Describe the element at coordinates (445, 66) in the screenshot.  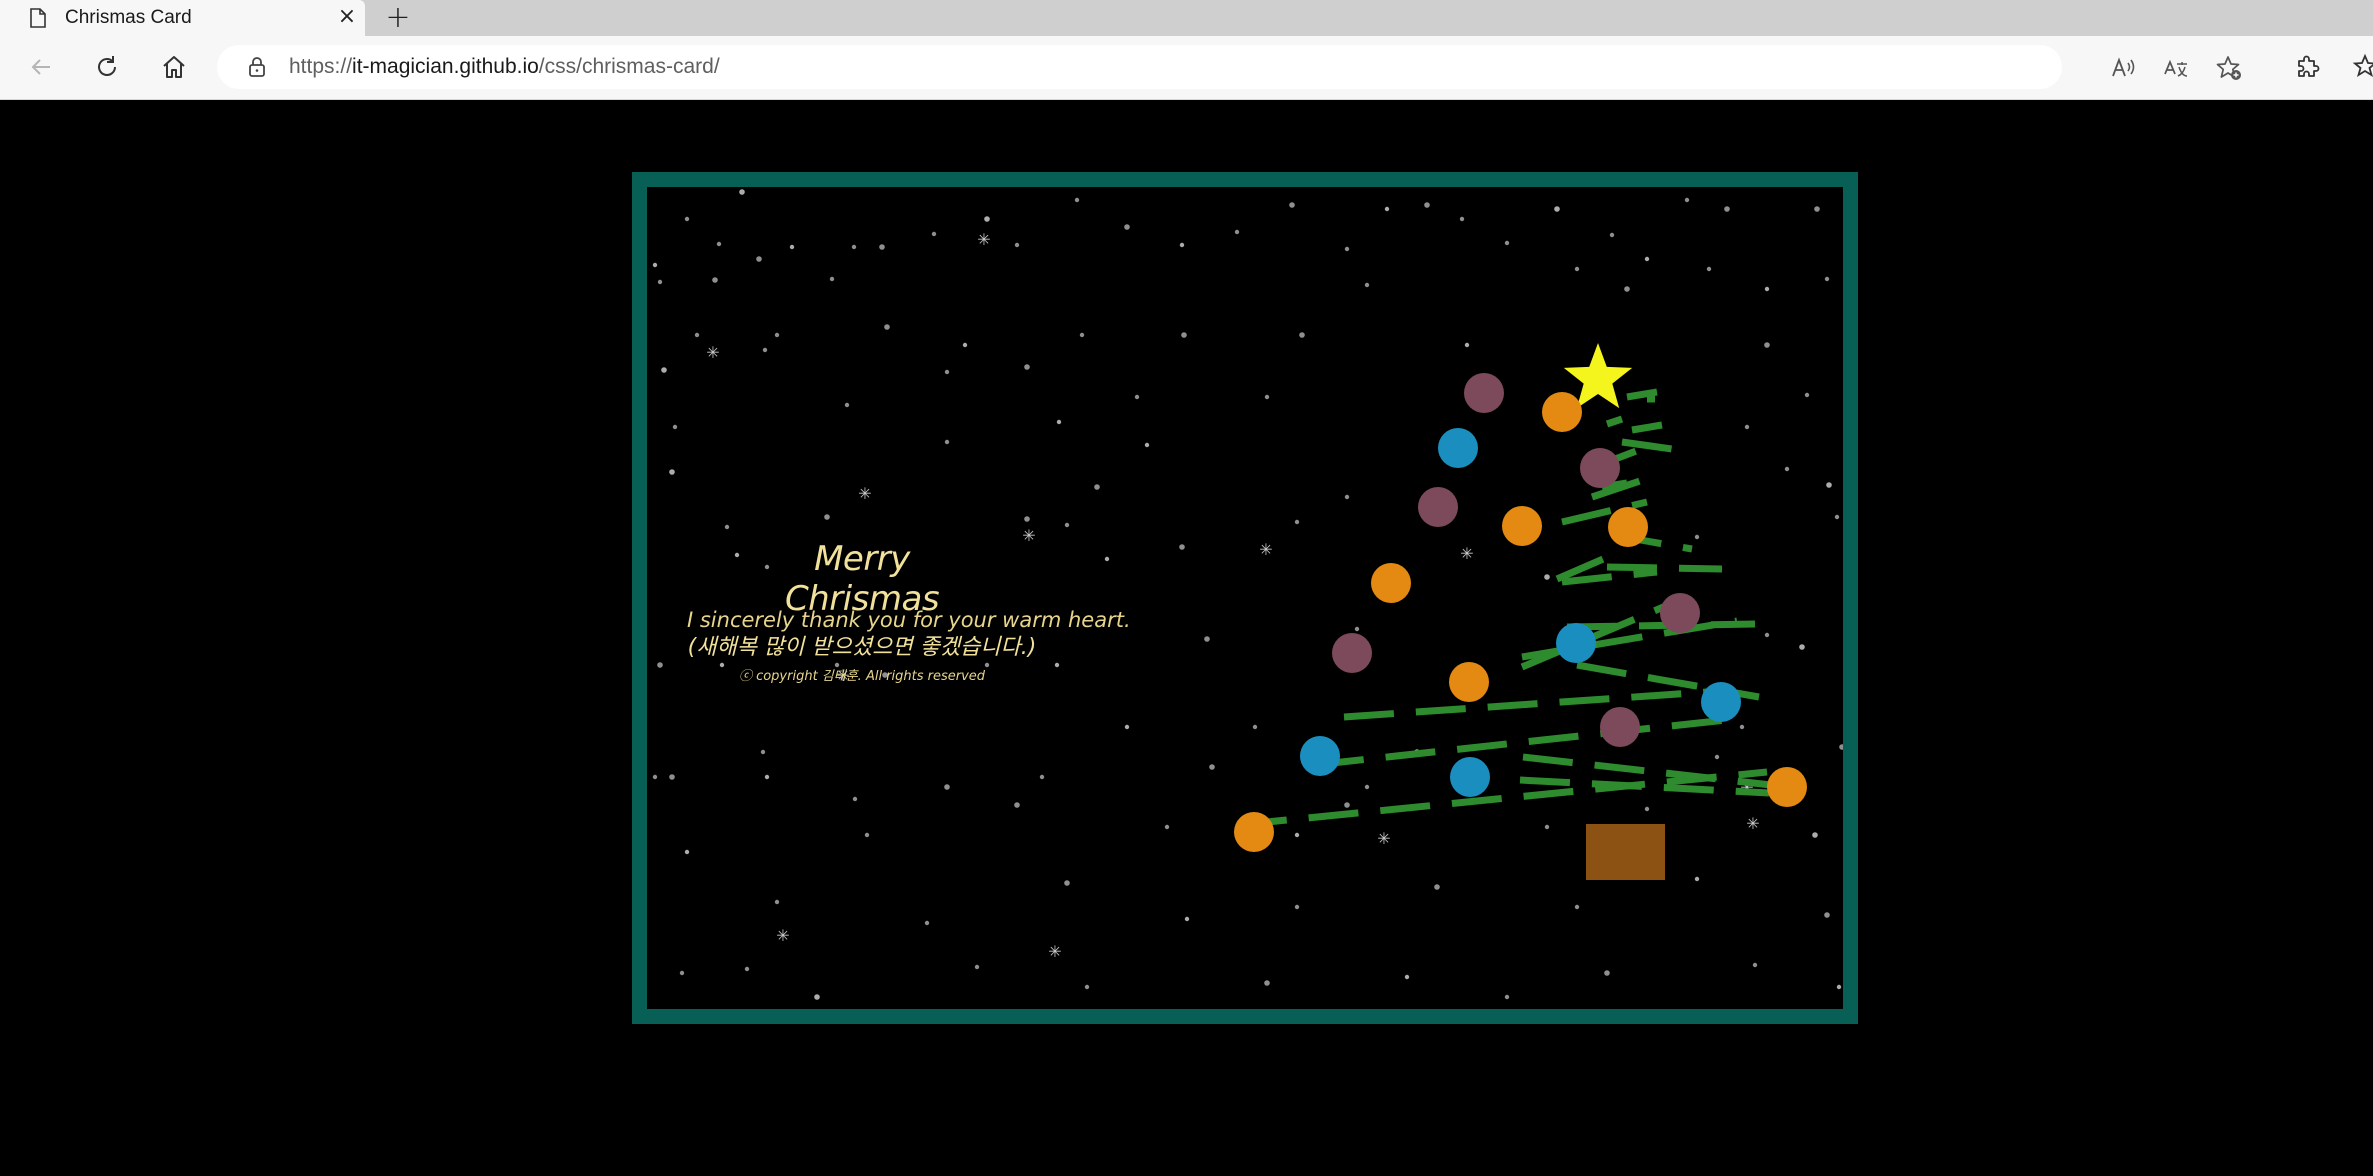
I see `url-host: it-magician.github.io` at that location.